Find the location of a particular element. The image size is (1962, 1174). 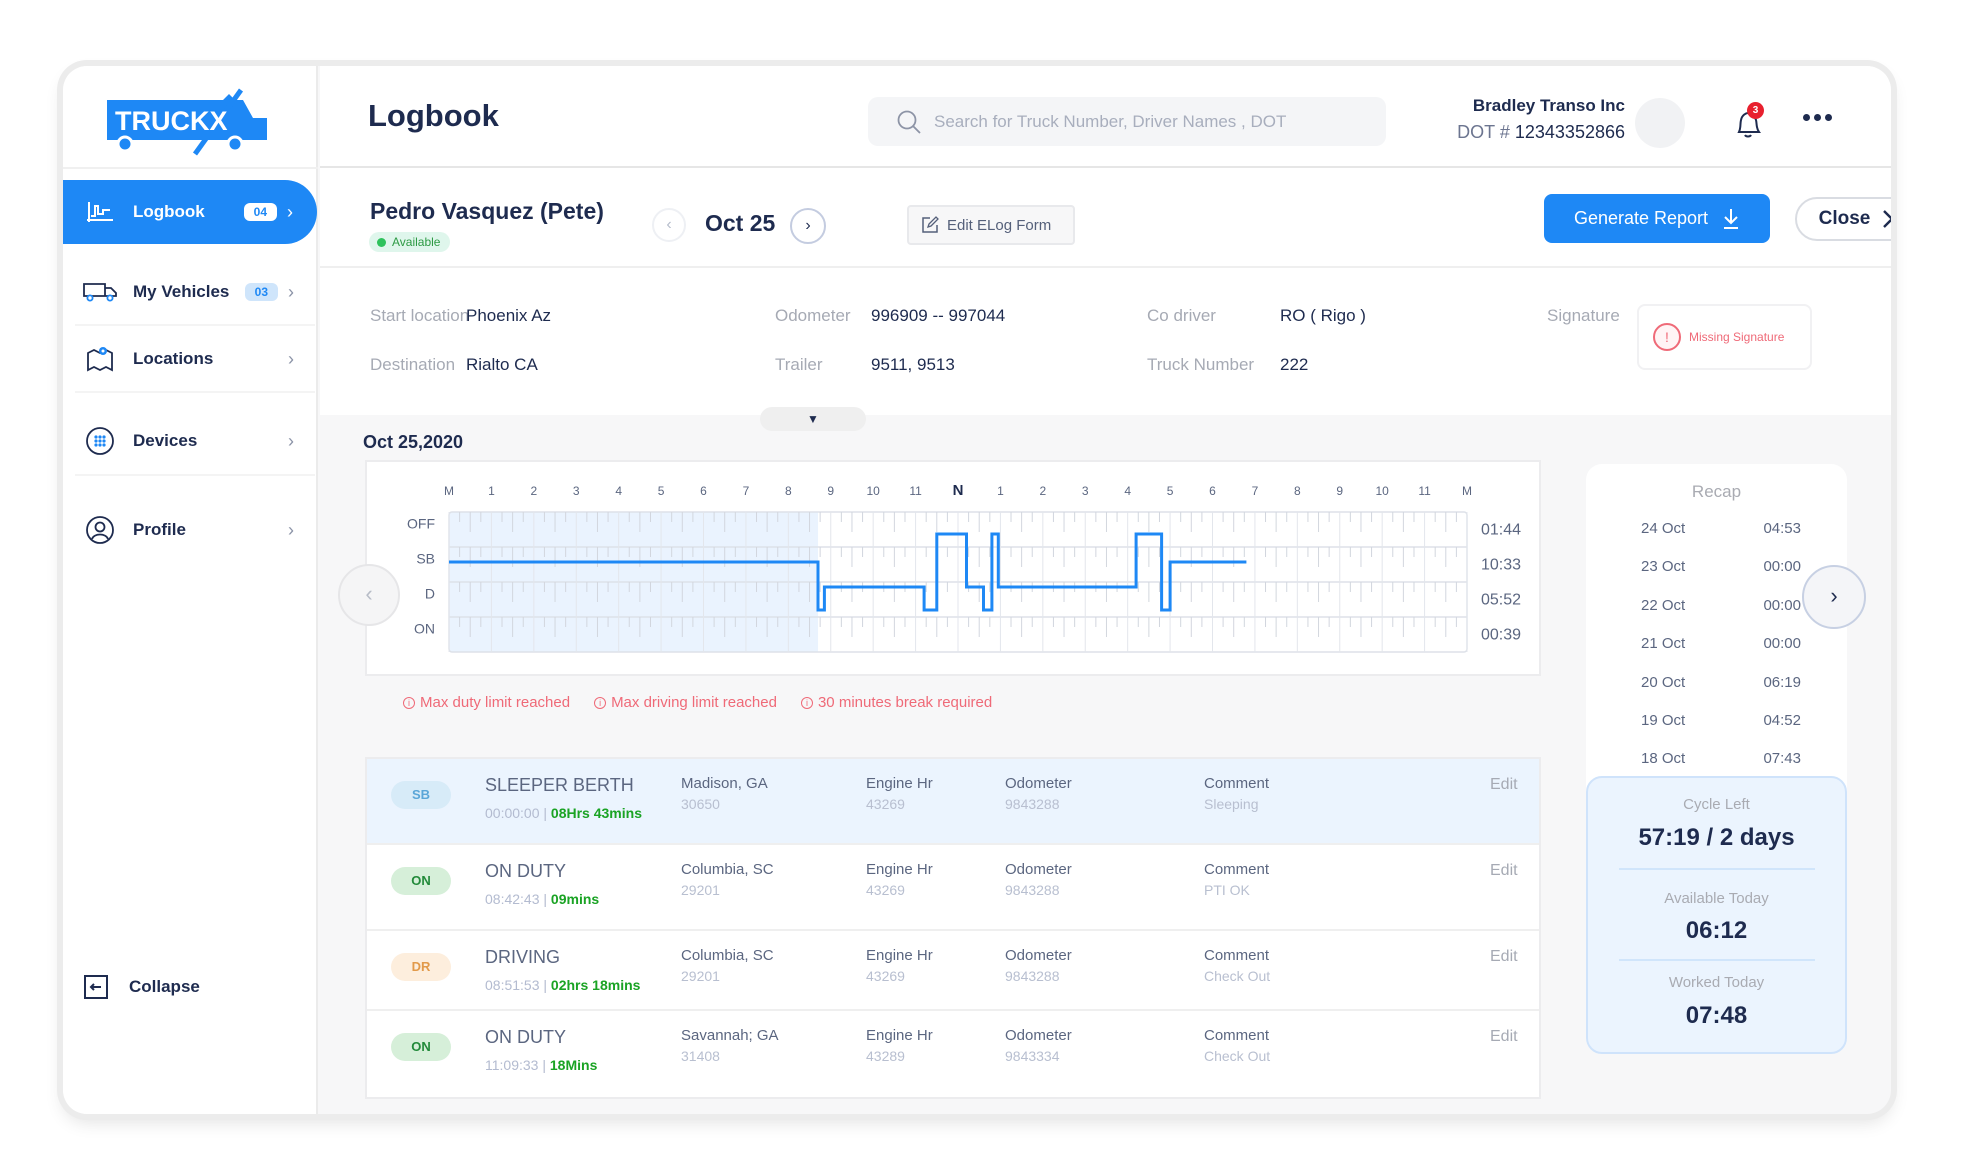

vehicles-count-badge: 03 is located at coordinates (261, 292).